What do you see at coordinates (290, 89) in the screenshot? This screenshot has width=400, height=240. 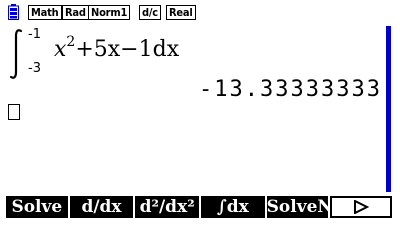 I see `result-value: -13.33333333` at bounding box center [290, 89].